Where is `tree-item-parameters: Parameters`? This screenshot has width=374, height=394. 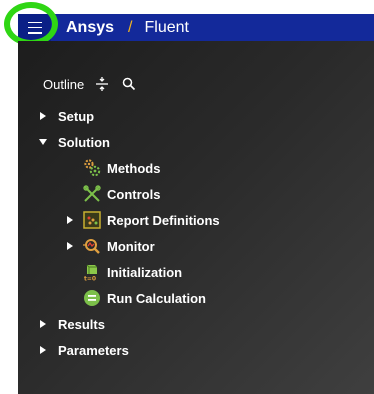
tree-item-parameters: Parameters is located at coordinates (83, 350).